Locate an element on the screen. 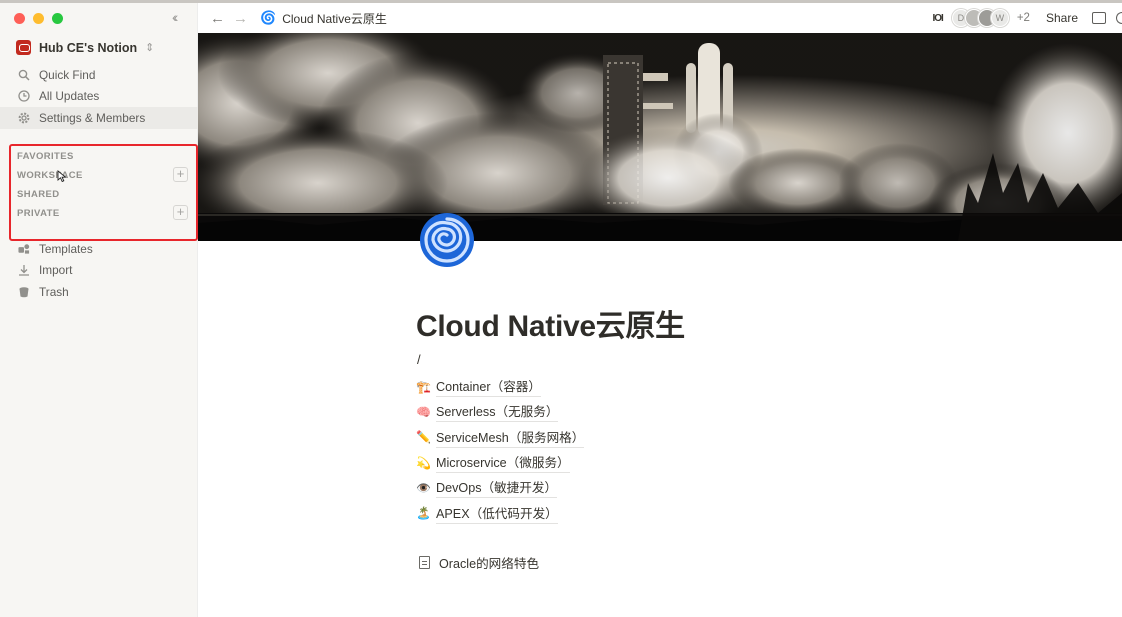  add-workspace-page-button: + is located at coordinates (180, 174).